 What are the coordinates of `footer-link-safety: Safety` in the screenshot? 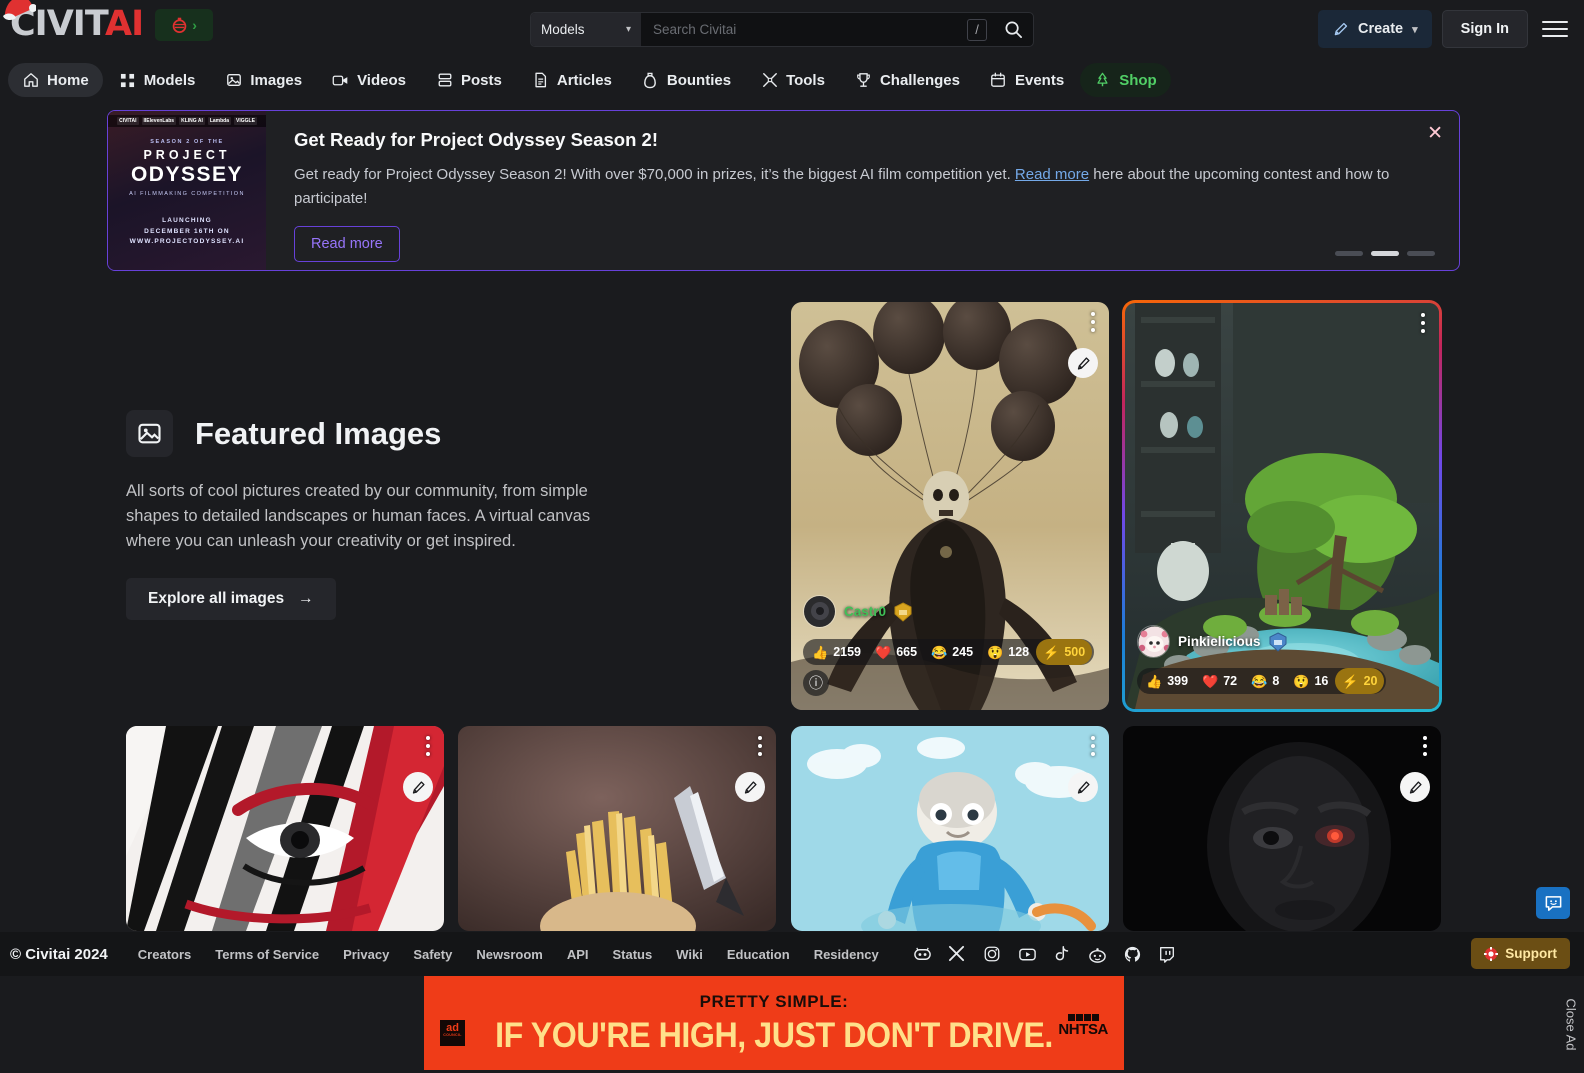 It's located at (432, 954).